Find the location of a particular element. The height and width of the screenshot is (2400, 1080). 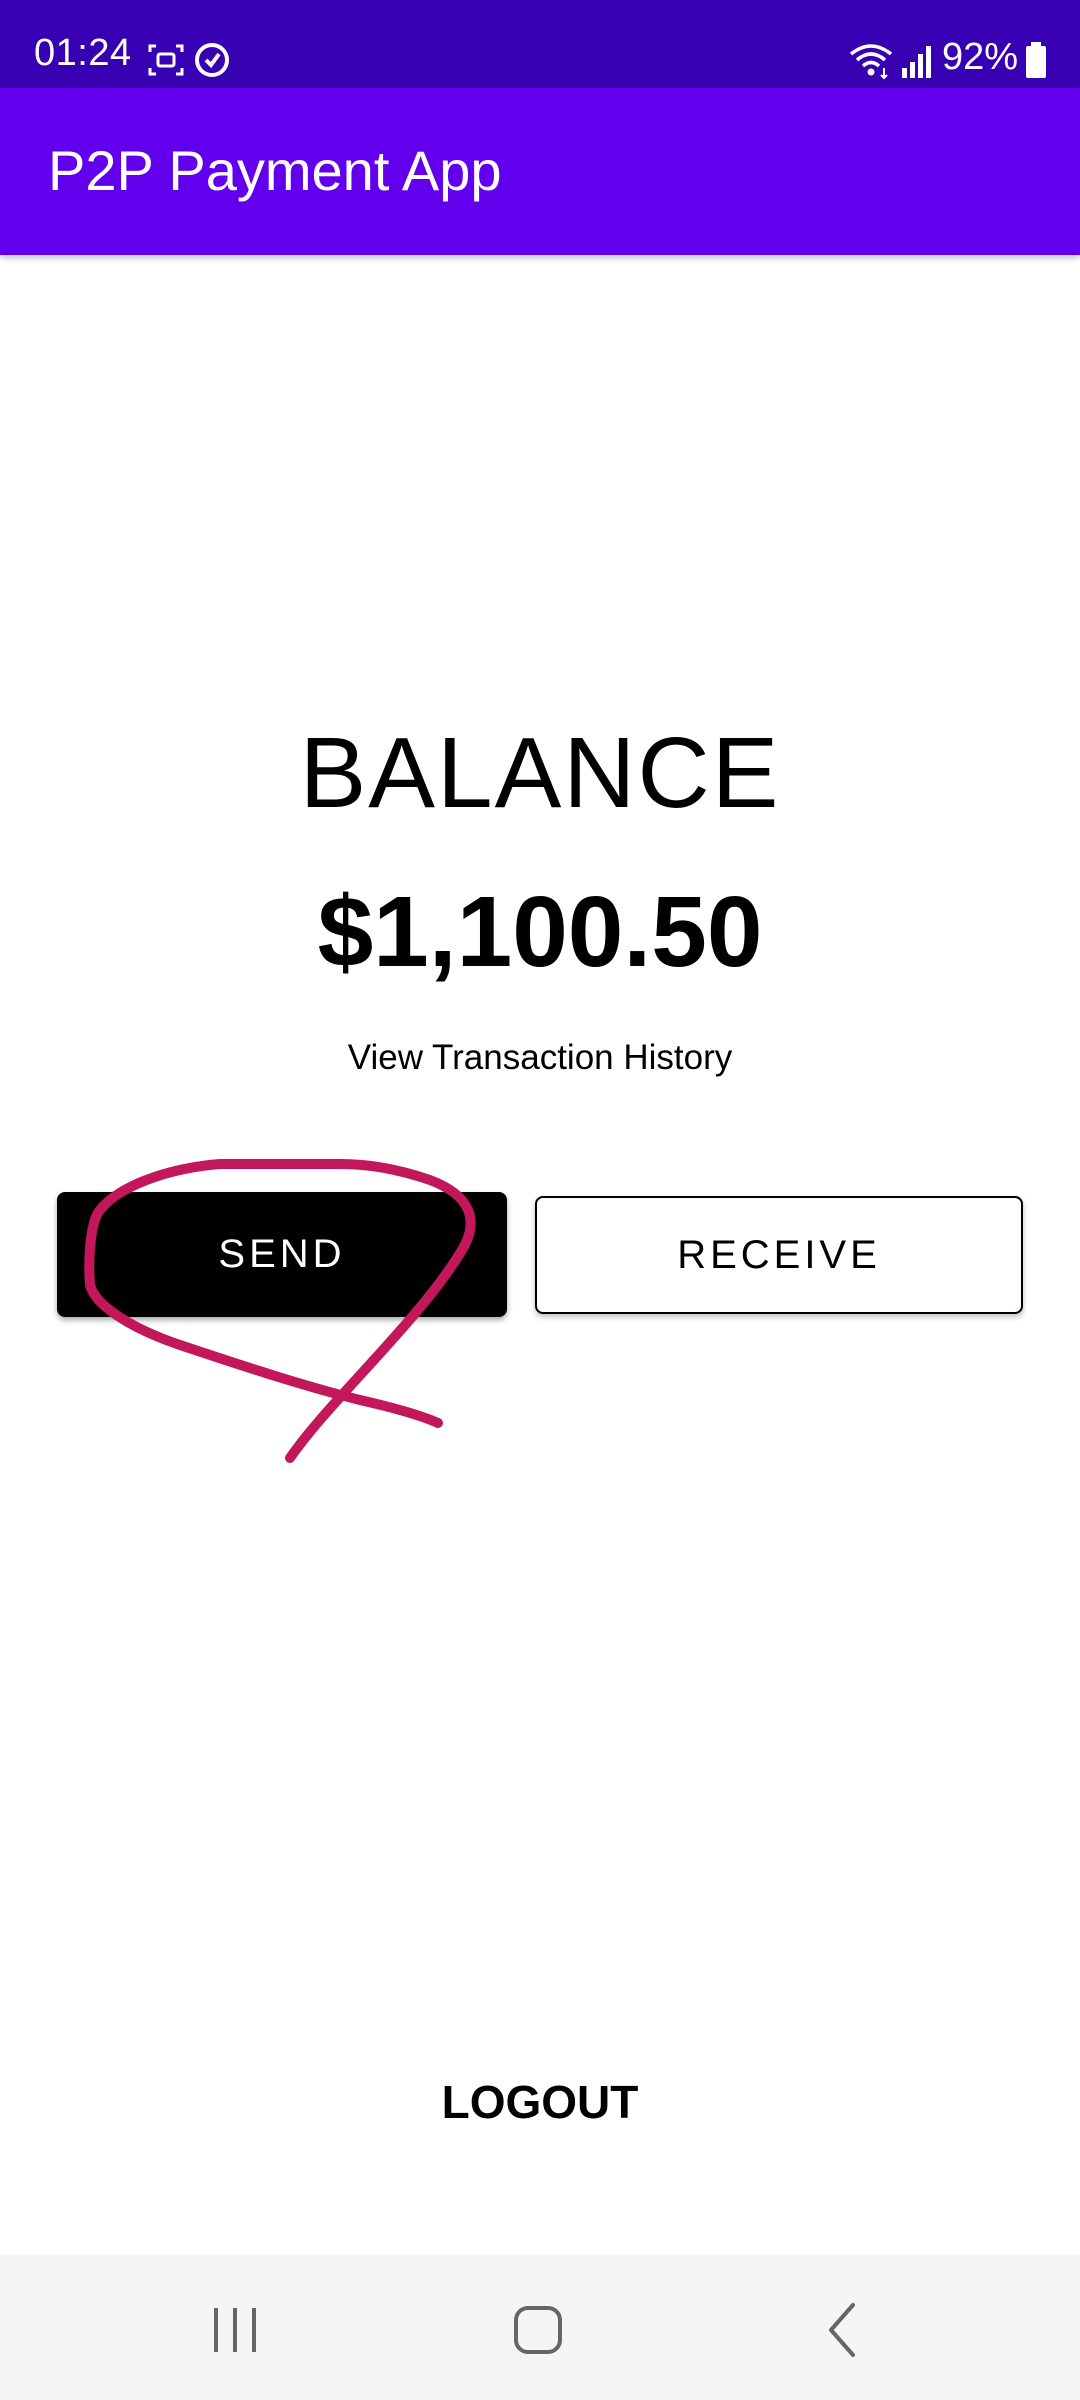

recents-icon is located at coordinates (235, 2330).